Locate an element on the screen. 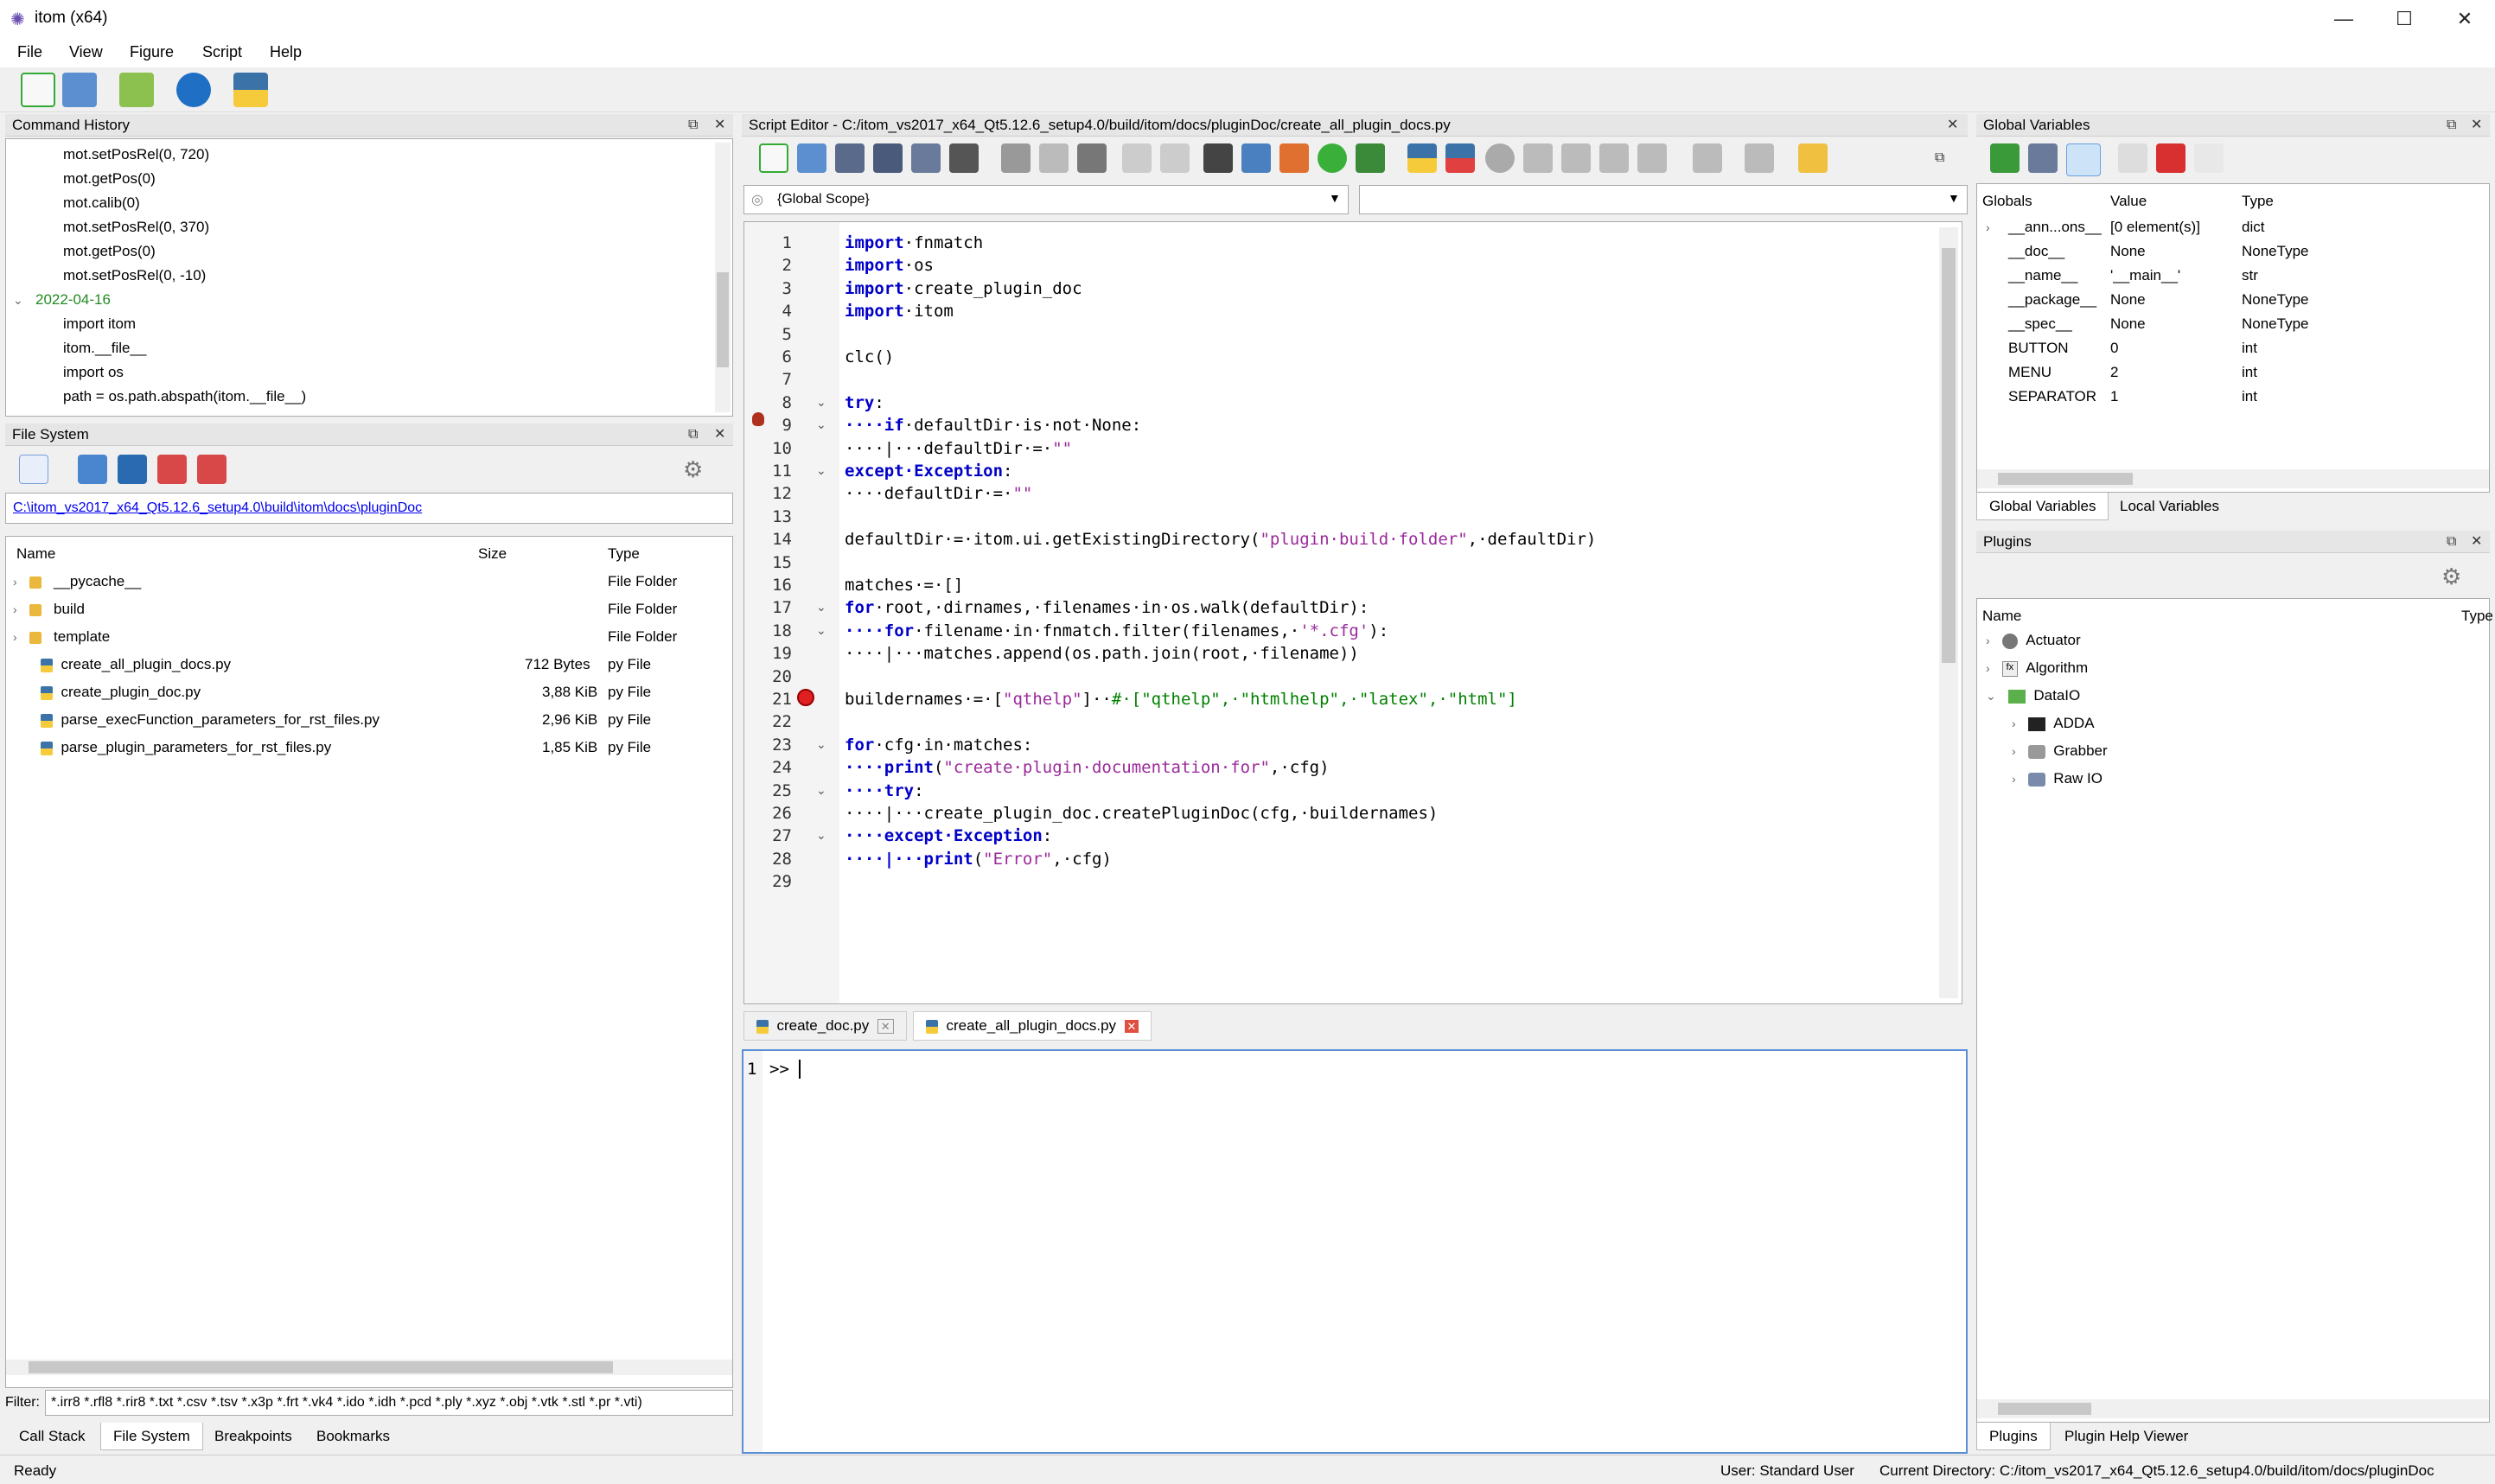 The image size is (2495, 1484). variable-name: __spec__ is located at coordinates (2040, 324).